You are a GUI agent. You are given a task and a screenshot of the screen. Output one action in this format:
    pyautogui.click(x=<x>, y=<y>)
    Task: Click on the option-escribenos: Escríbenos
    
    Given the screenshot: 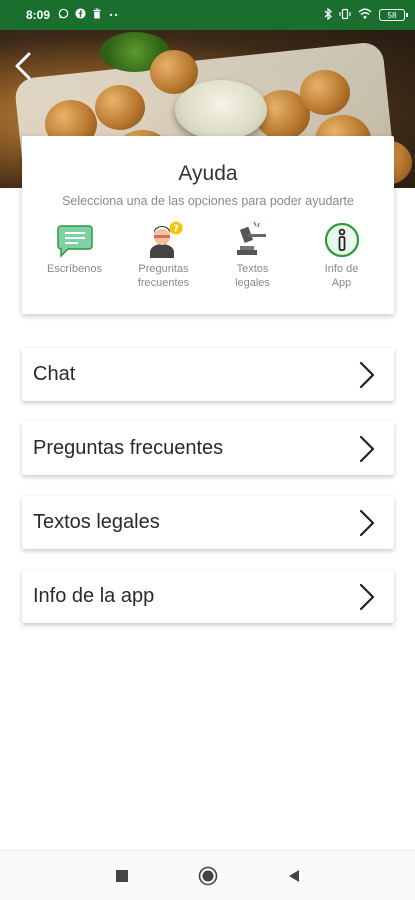 What is the action you would take?
    pyautogui.click(x=75, y=255)
    